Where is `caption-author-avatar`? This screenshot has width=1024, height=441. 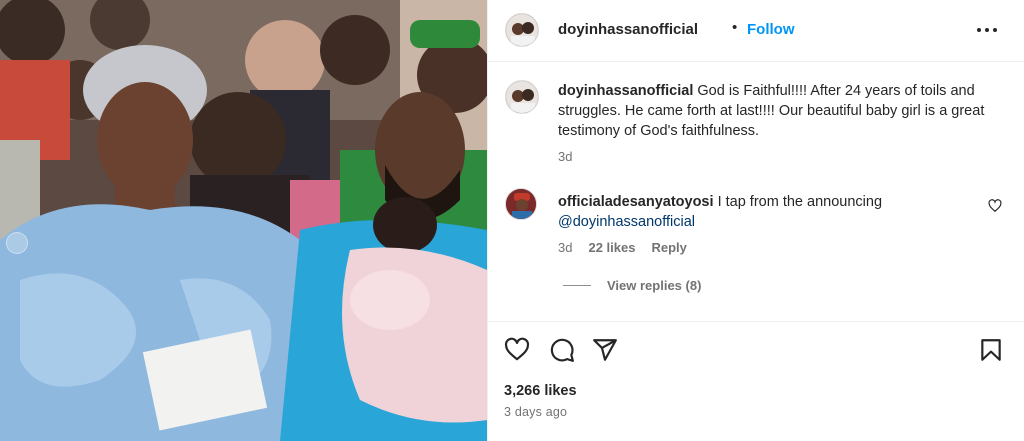
caption-author-avatar is located at coordinates (522, 97).